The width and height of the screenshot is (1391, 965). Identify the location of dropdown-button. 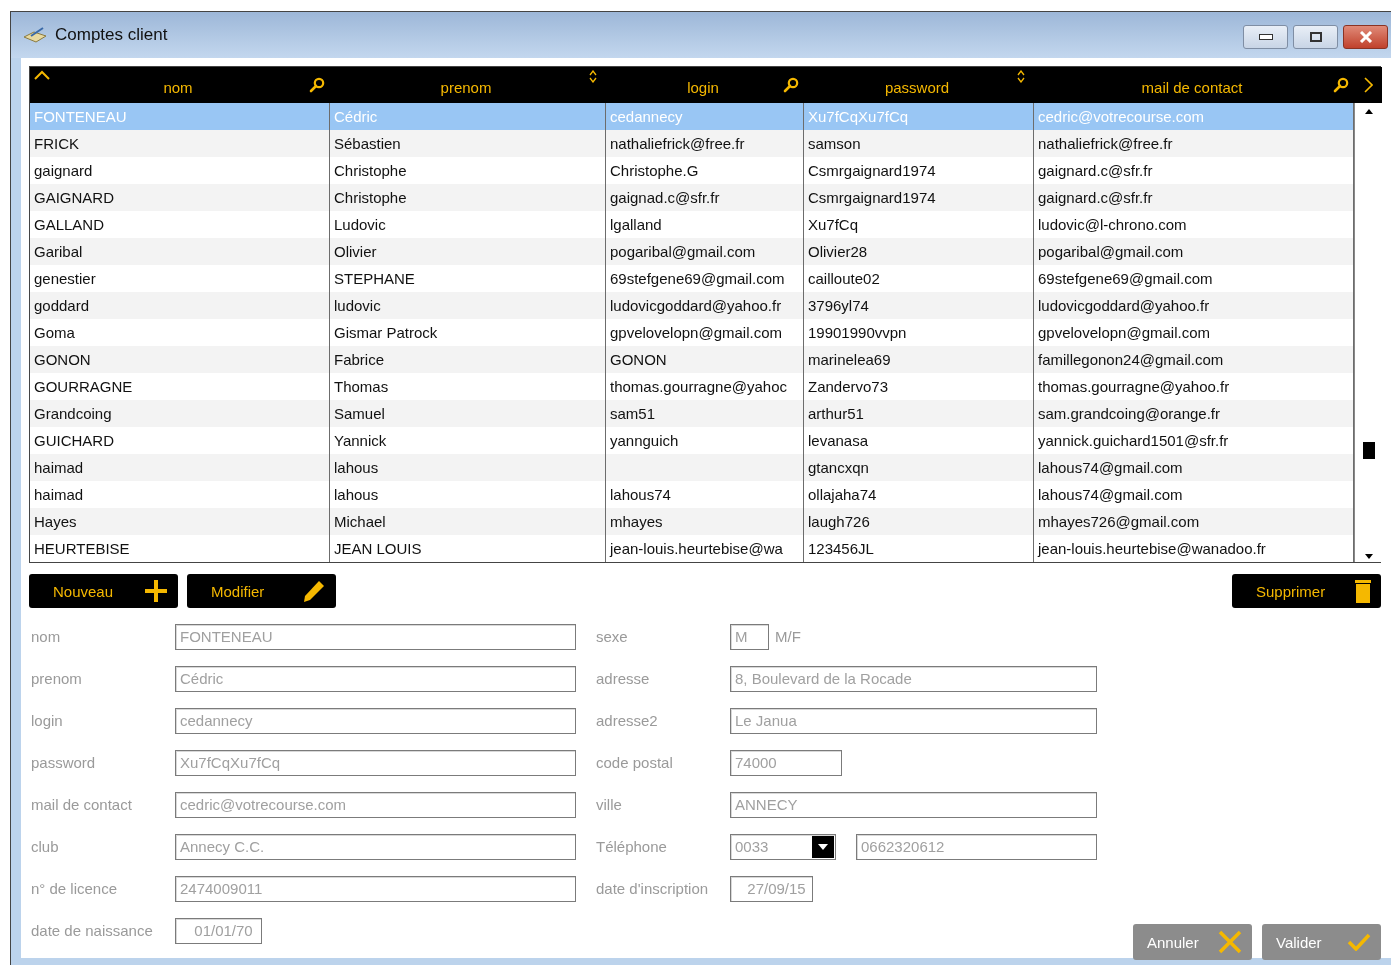
(823, 847).